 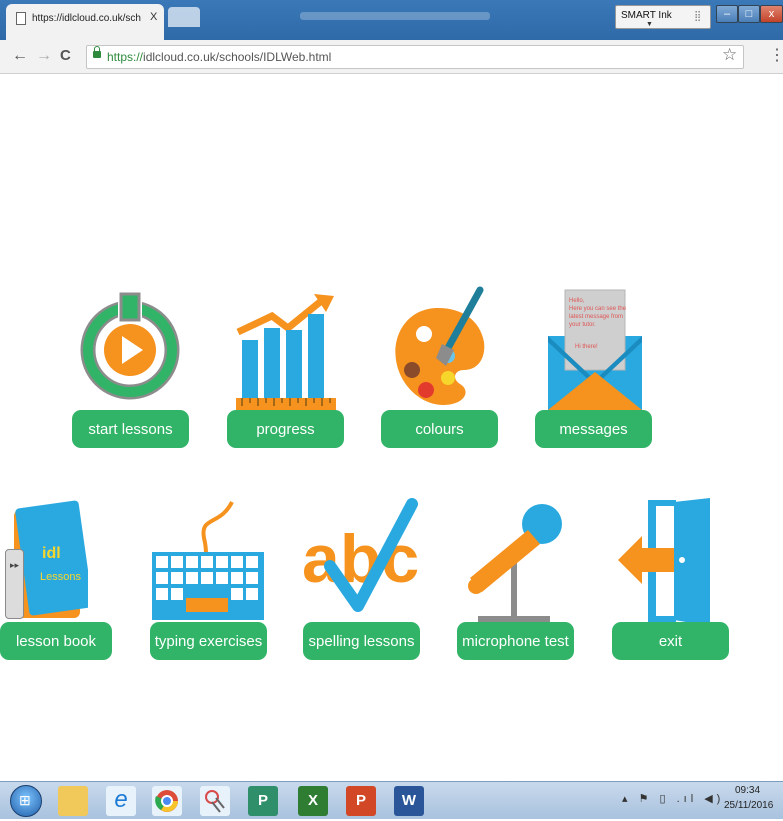 What do you see at coordinates (670, 641) in the screenshot?
I see `exit-button: exit` at bounding box center [670, 641].